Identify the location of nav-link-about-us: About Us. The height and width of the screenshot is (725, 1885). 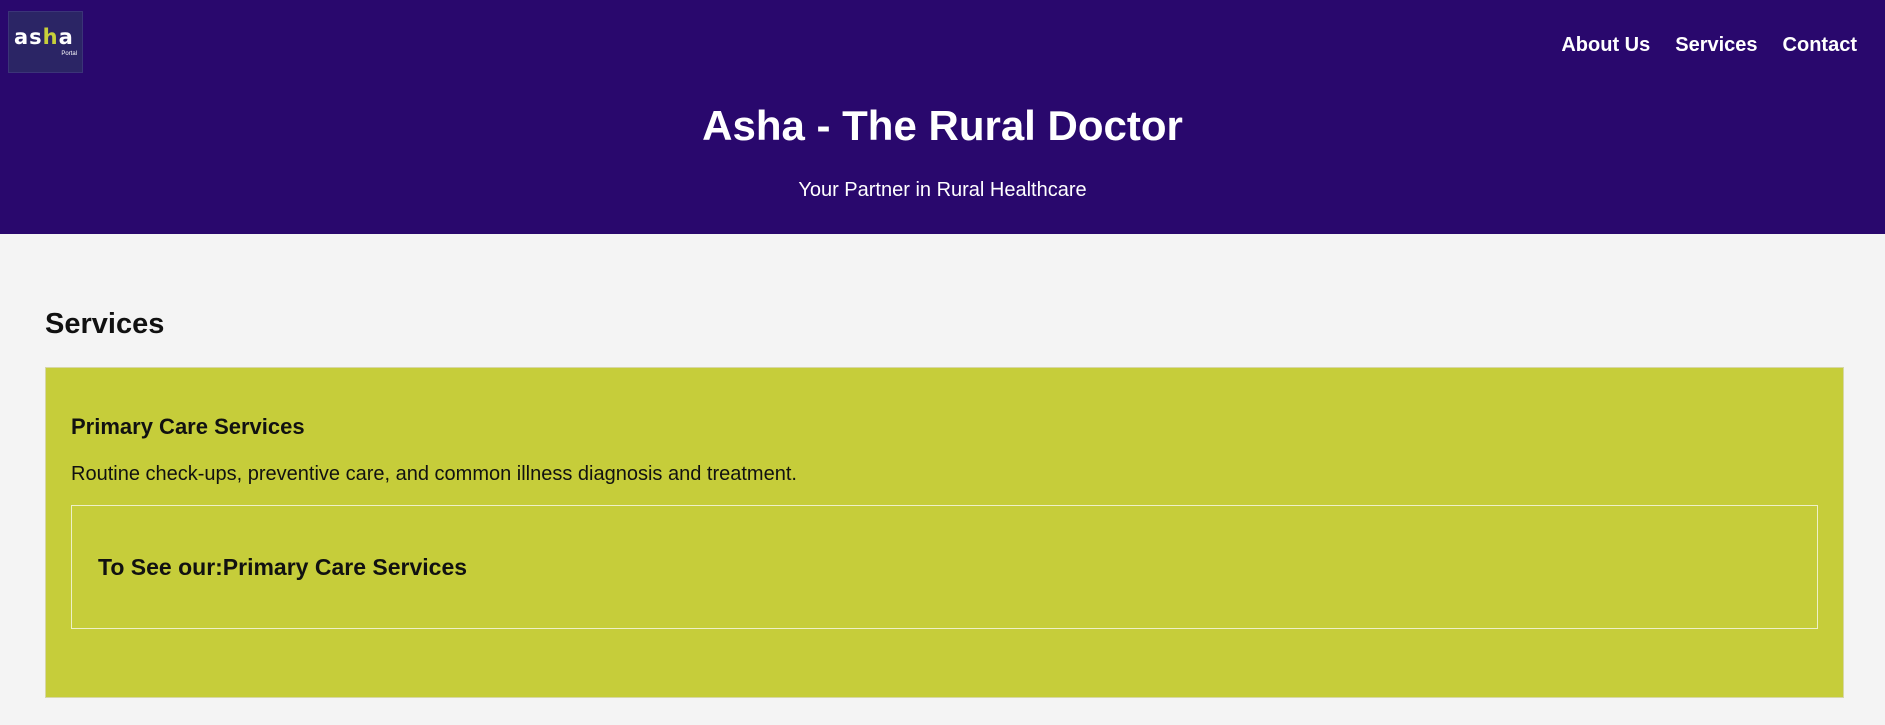
(1605, 45).